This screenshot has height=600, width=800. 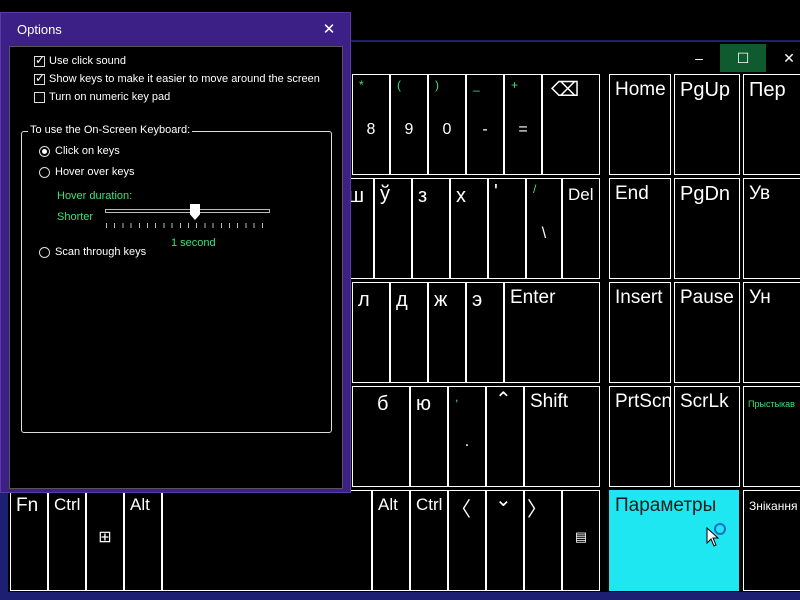 What do you see at coordinates (110, 97) in the screenshot?
I see `numeric-keypad-label: Turn on numeric key pad` at bounding box center [110, 97].